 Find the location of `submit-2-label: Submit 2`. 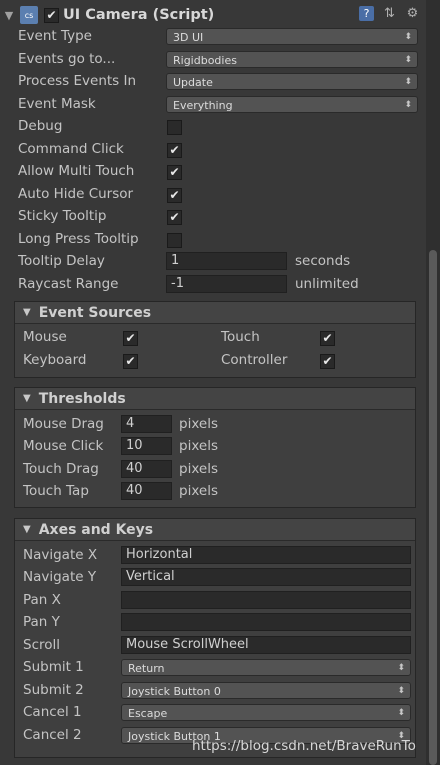

submit-2-label: Submit 2 is located at coordinates (53, 690).